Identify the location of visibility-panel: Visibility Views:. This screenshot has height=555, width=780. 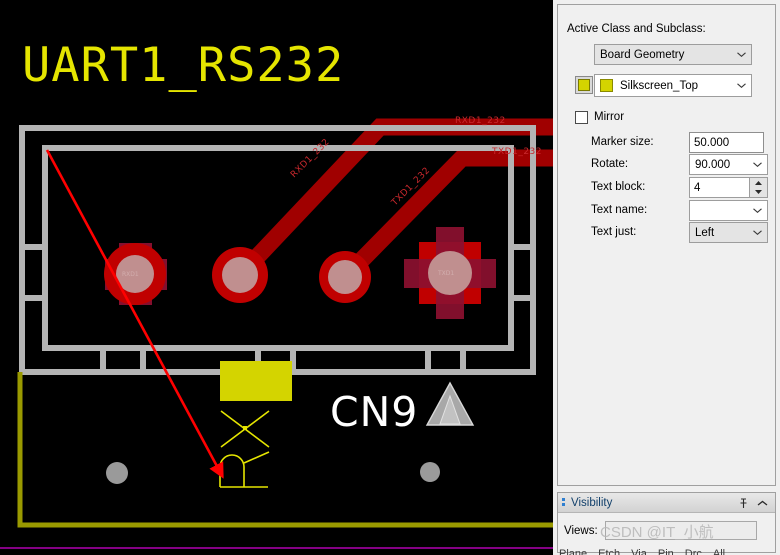
(666, 522).